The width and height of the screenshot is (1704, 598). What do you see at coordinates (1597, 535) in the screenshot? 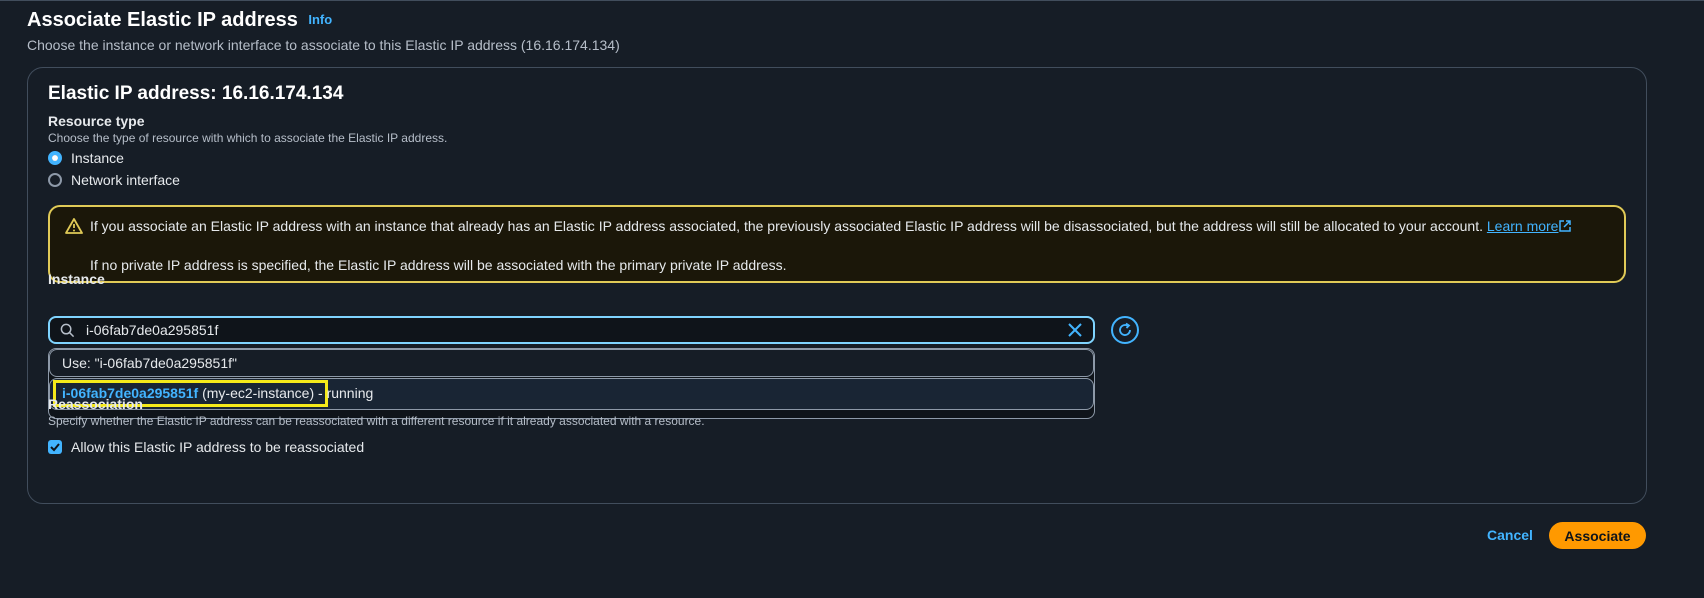
I see `associate-button: Associate` at bounding box center [1597, 535].